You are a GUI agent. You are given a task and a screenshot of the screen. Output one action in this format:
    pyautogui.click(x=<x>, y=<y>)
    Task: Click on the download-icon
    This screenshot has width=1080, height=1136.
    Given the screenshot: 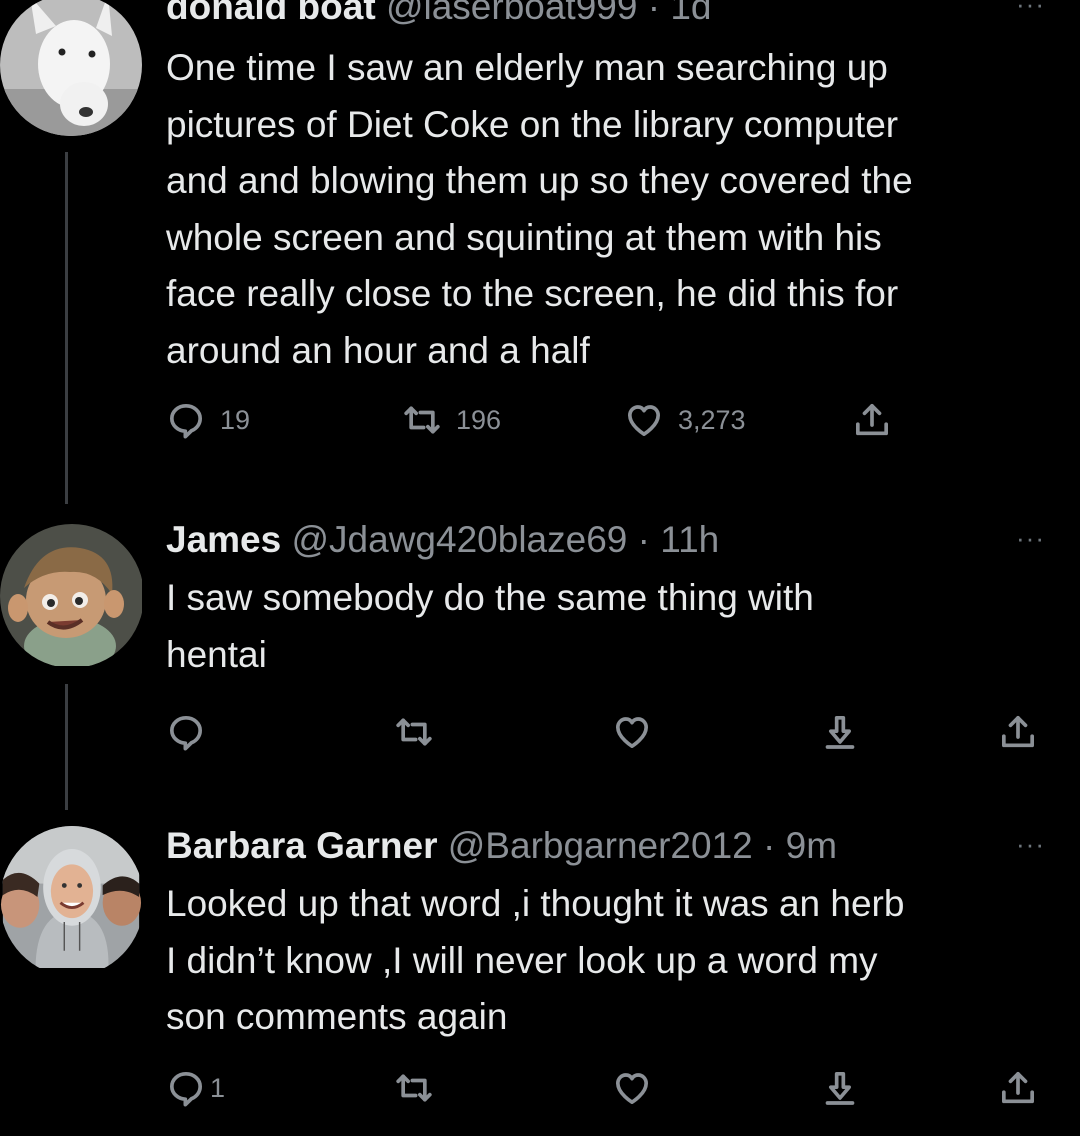 What is the action you would take?
    pyautogui.click(x=840, y=1088)
    